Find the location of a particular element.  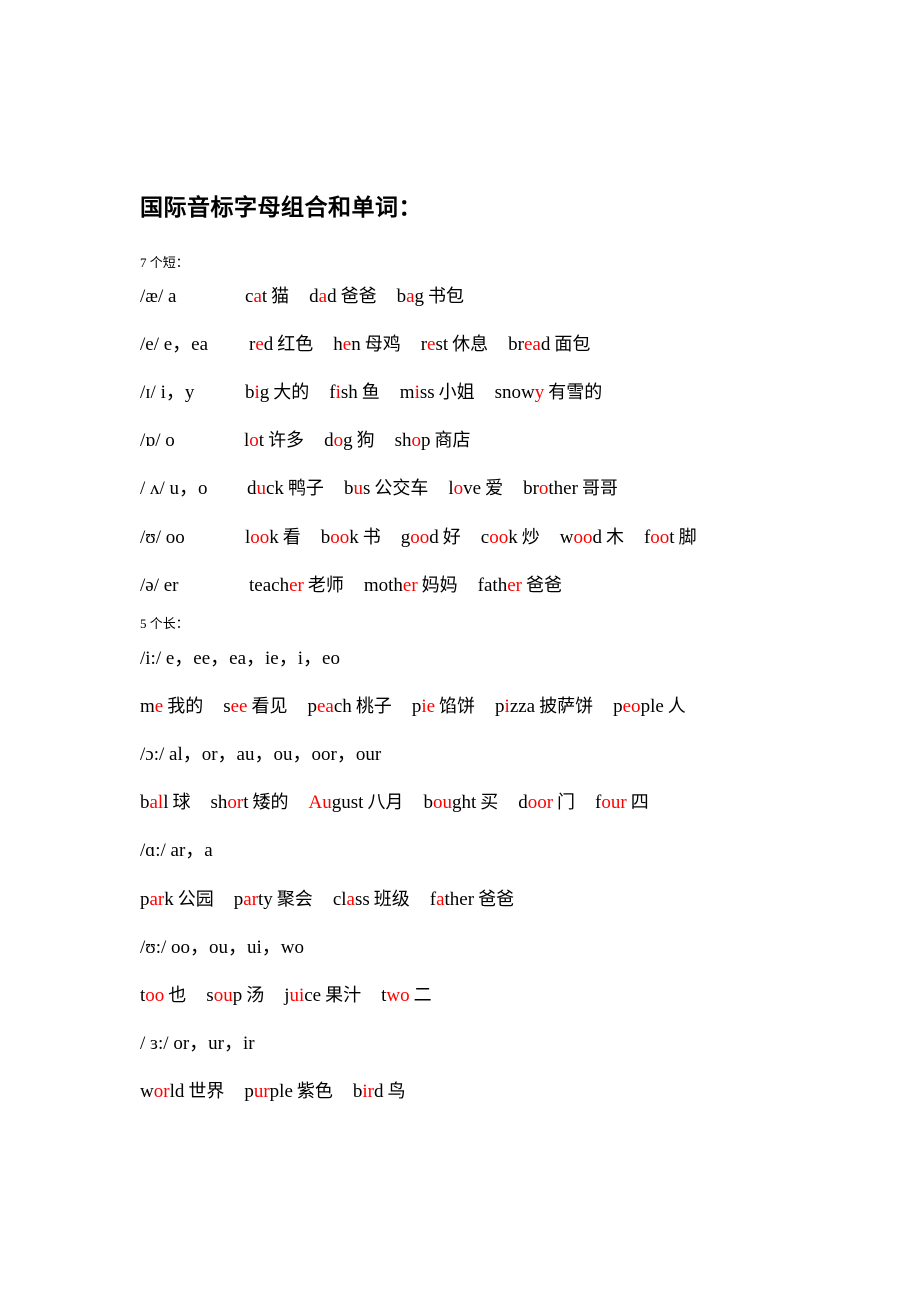

vocab-word: shop 商店 is located at coordinates (433, 440).